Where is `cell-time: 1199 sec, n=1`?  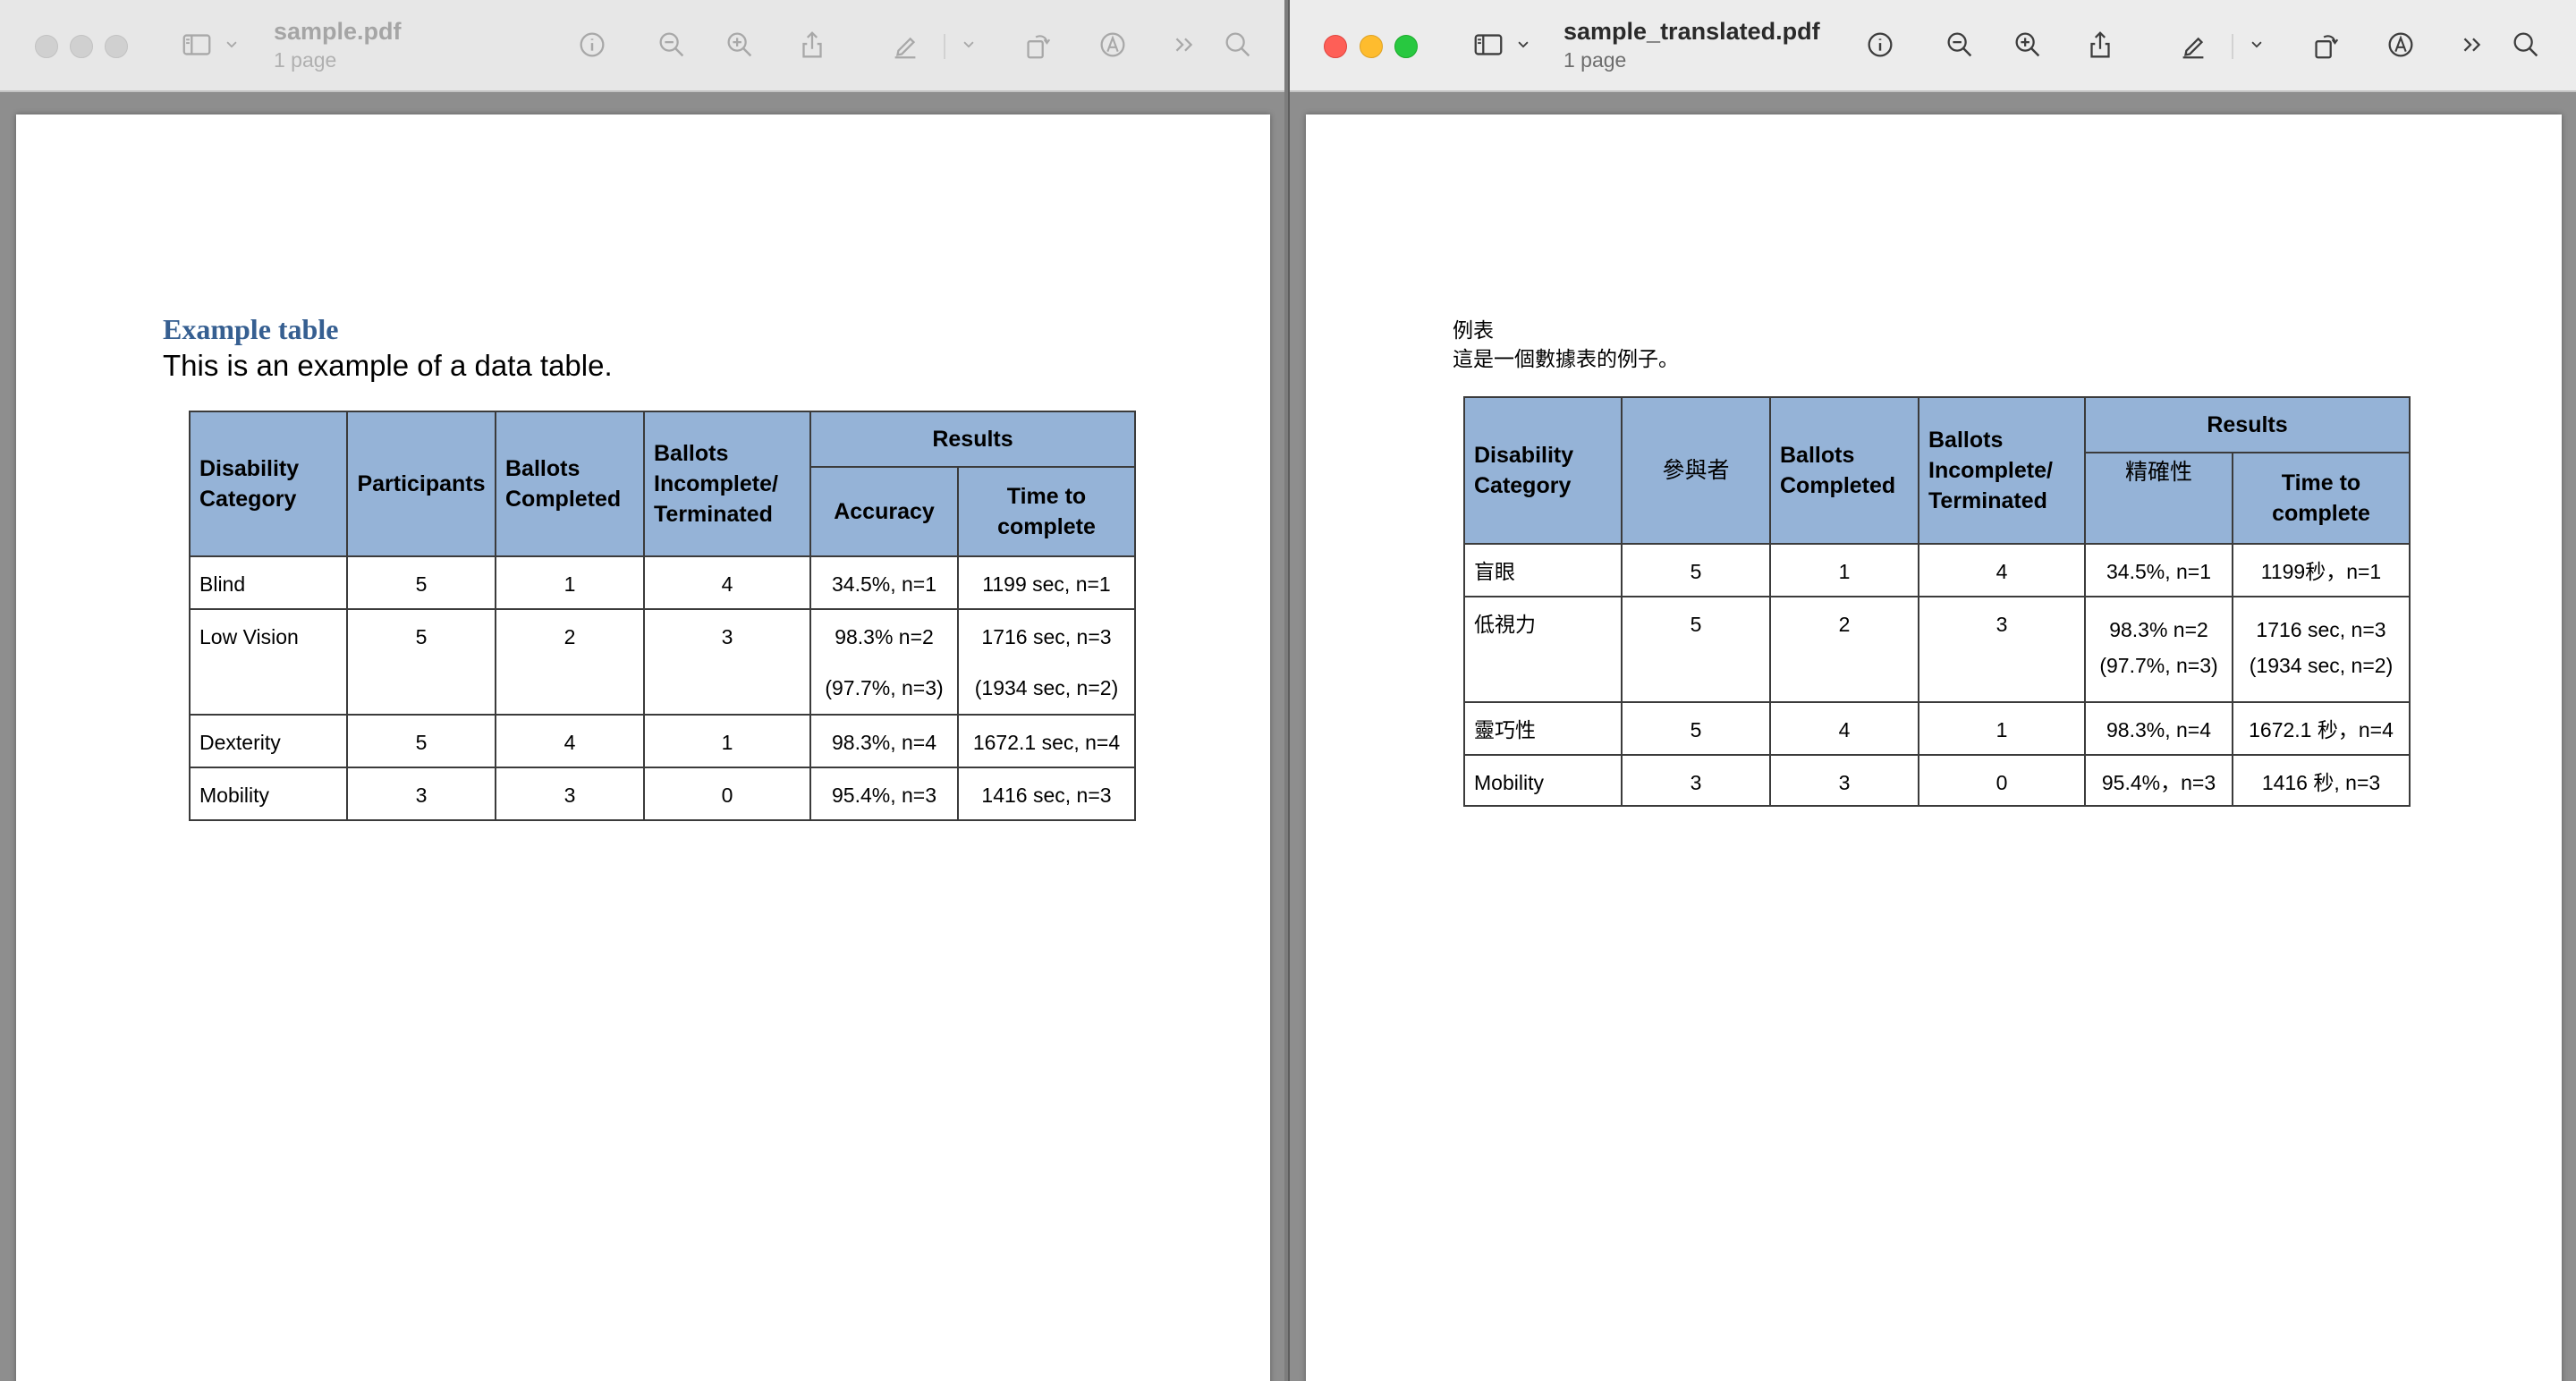
cell-time: 1199 sec, n=1 is located at coordinates (1046, 582).